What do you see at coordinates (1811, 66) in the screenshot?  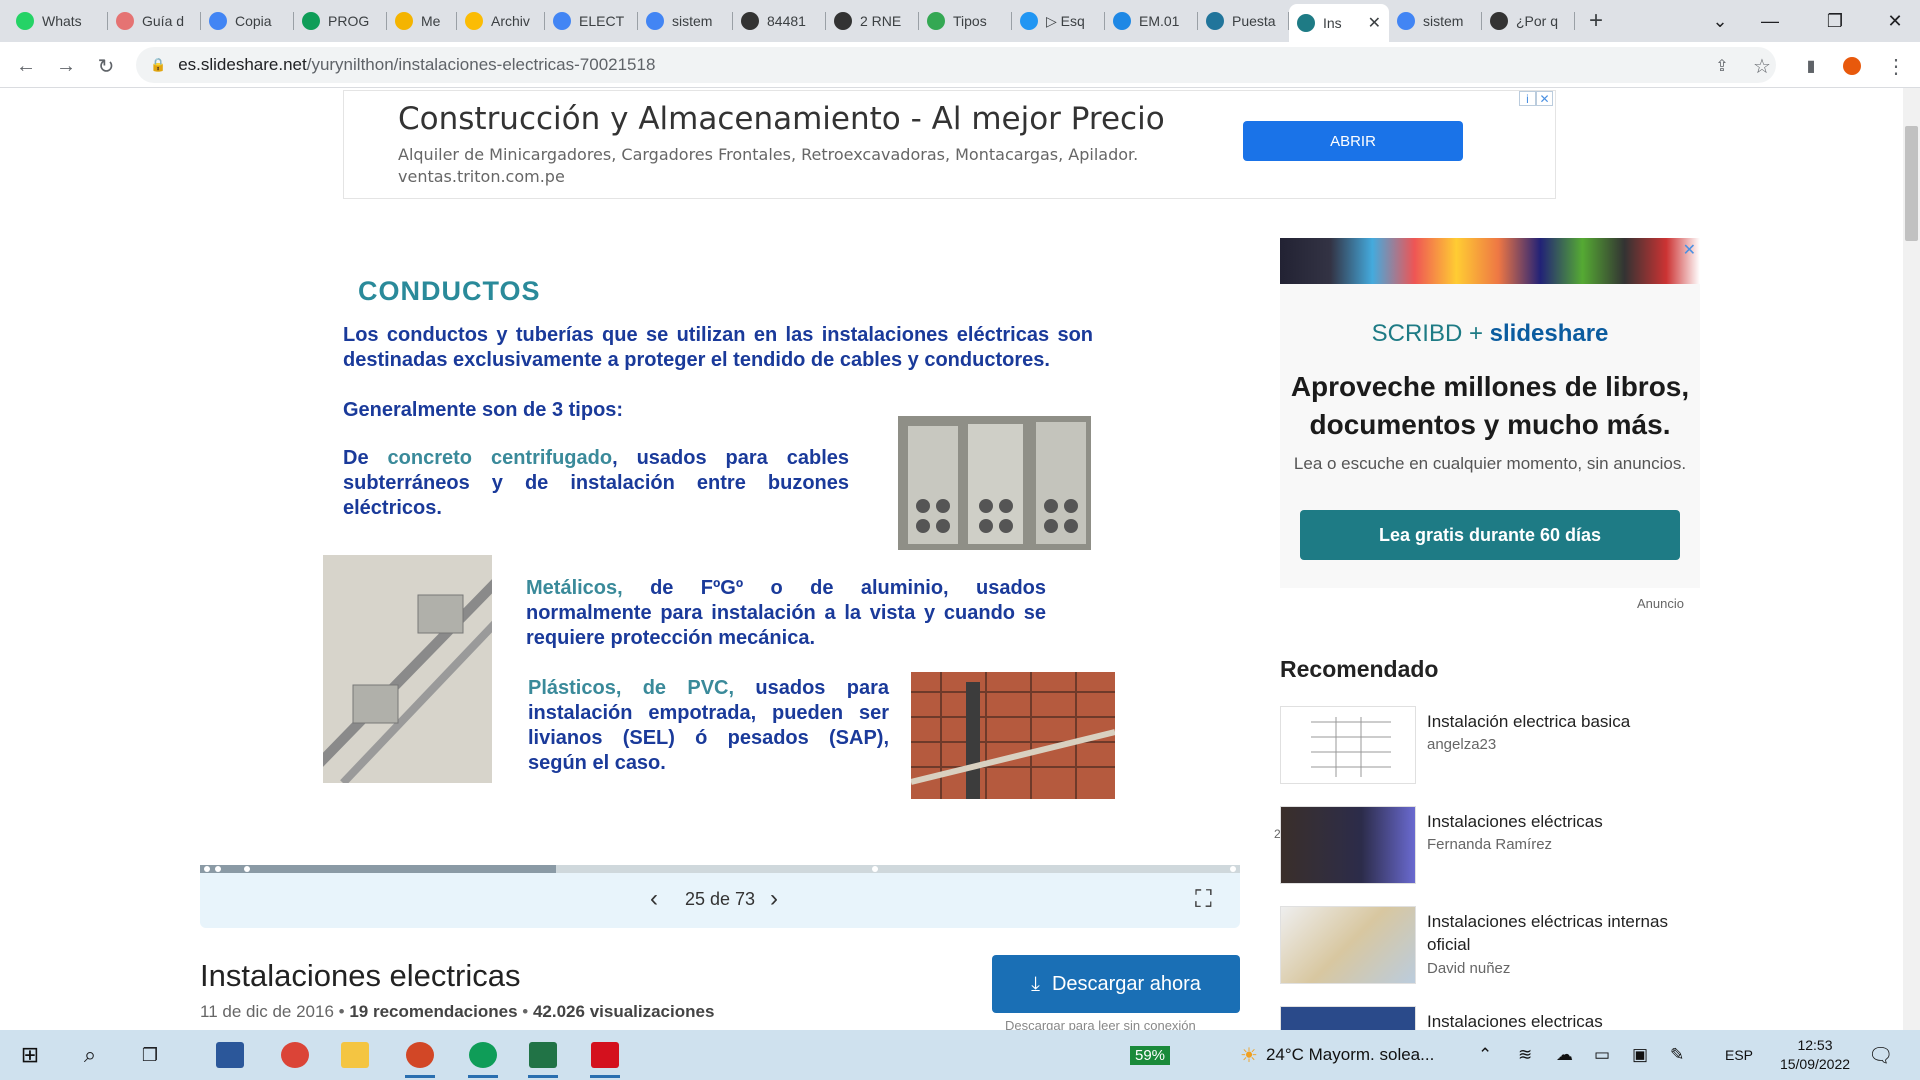 I see `side-panel-icon: ▮` at bounding box center [1811, 66].